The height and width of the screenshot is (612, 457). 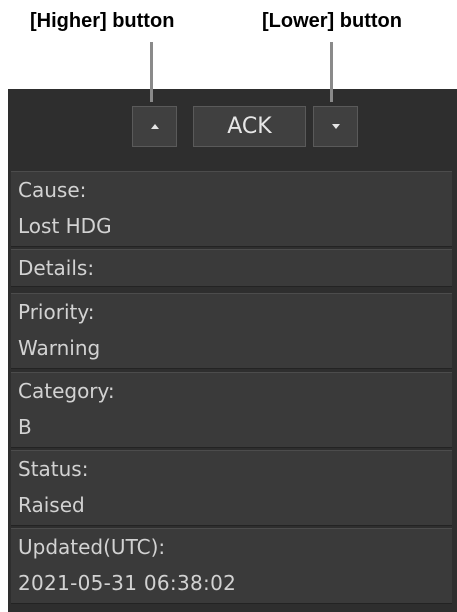 What do you see at coordinates (231, 488) in the screenshot?
I see `status-field: Status: Raised` at bounding box center [231, 488].